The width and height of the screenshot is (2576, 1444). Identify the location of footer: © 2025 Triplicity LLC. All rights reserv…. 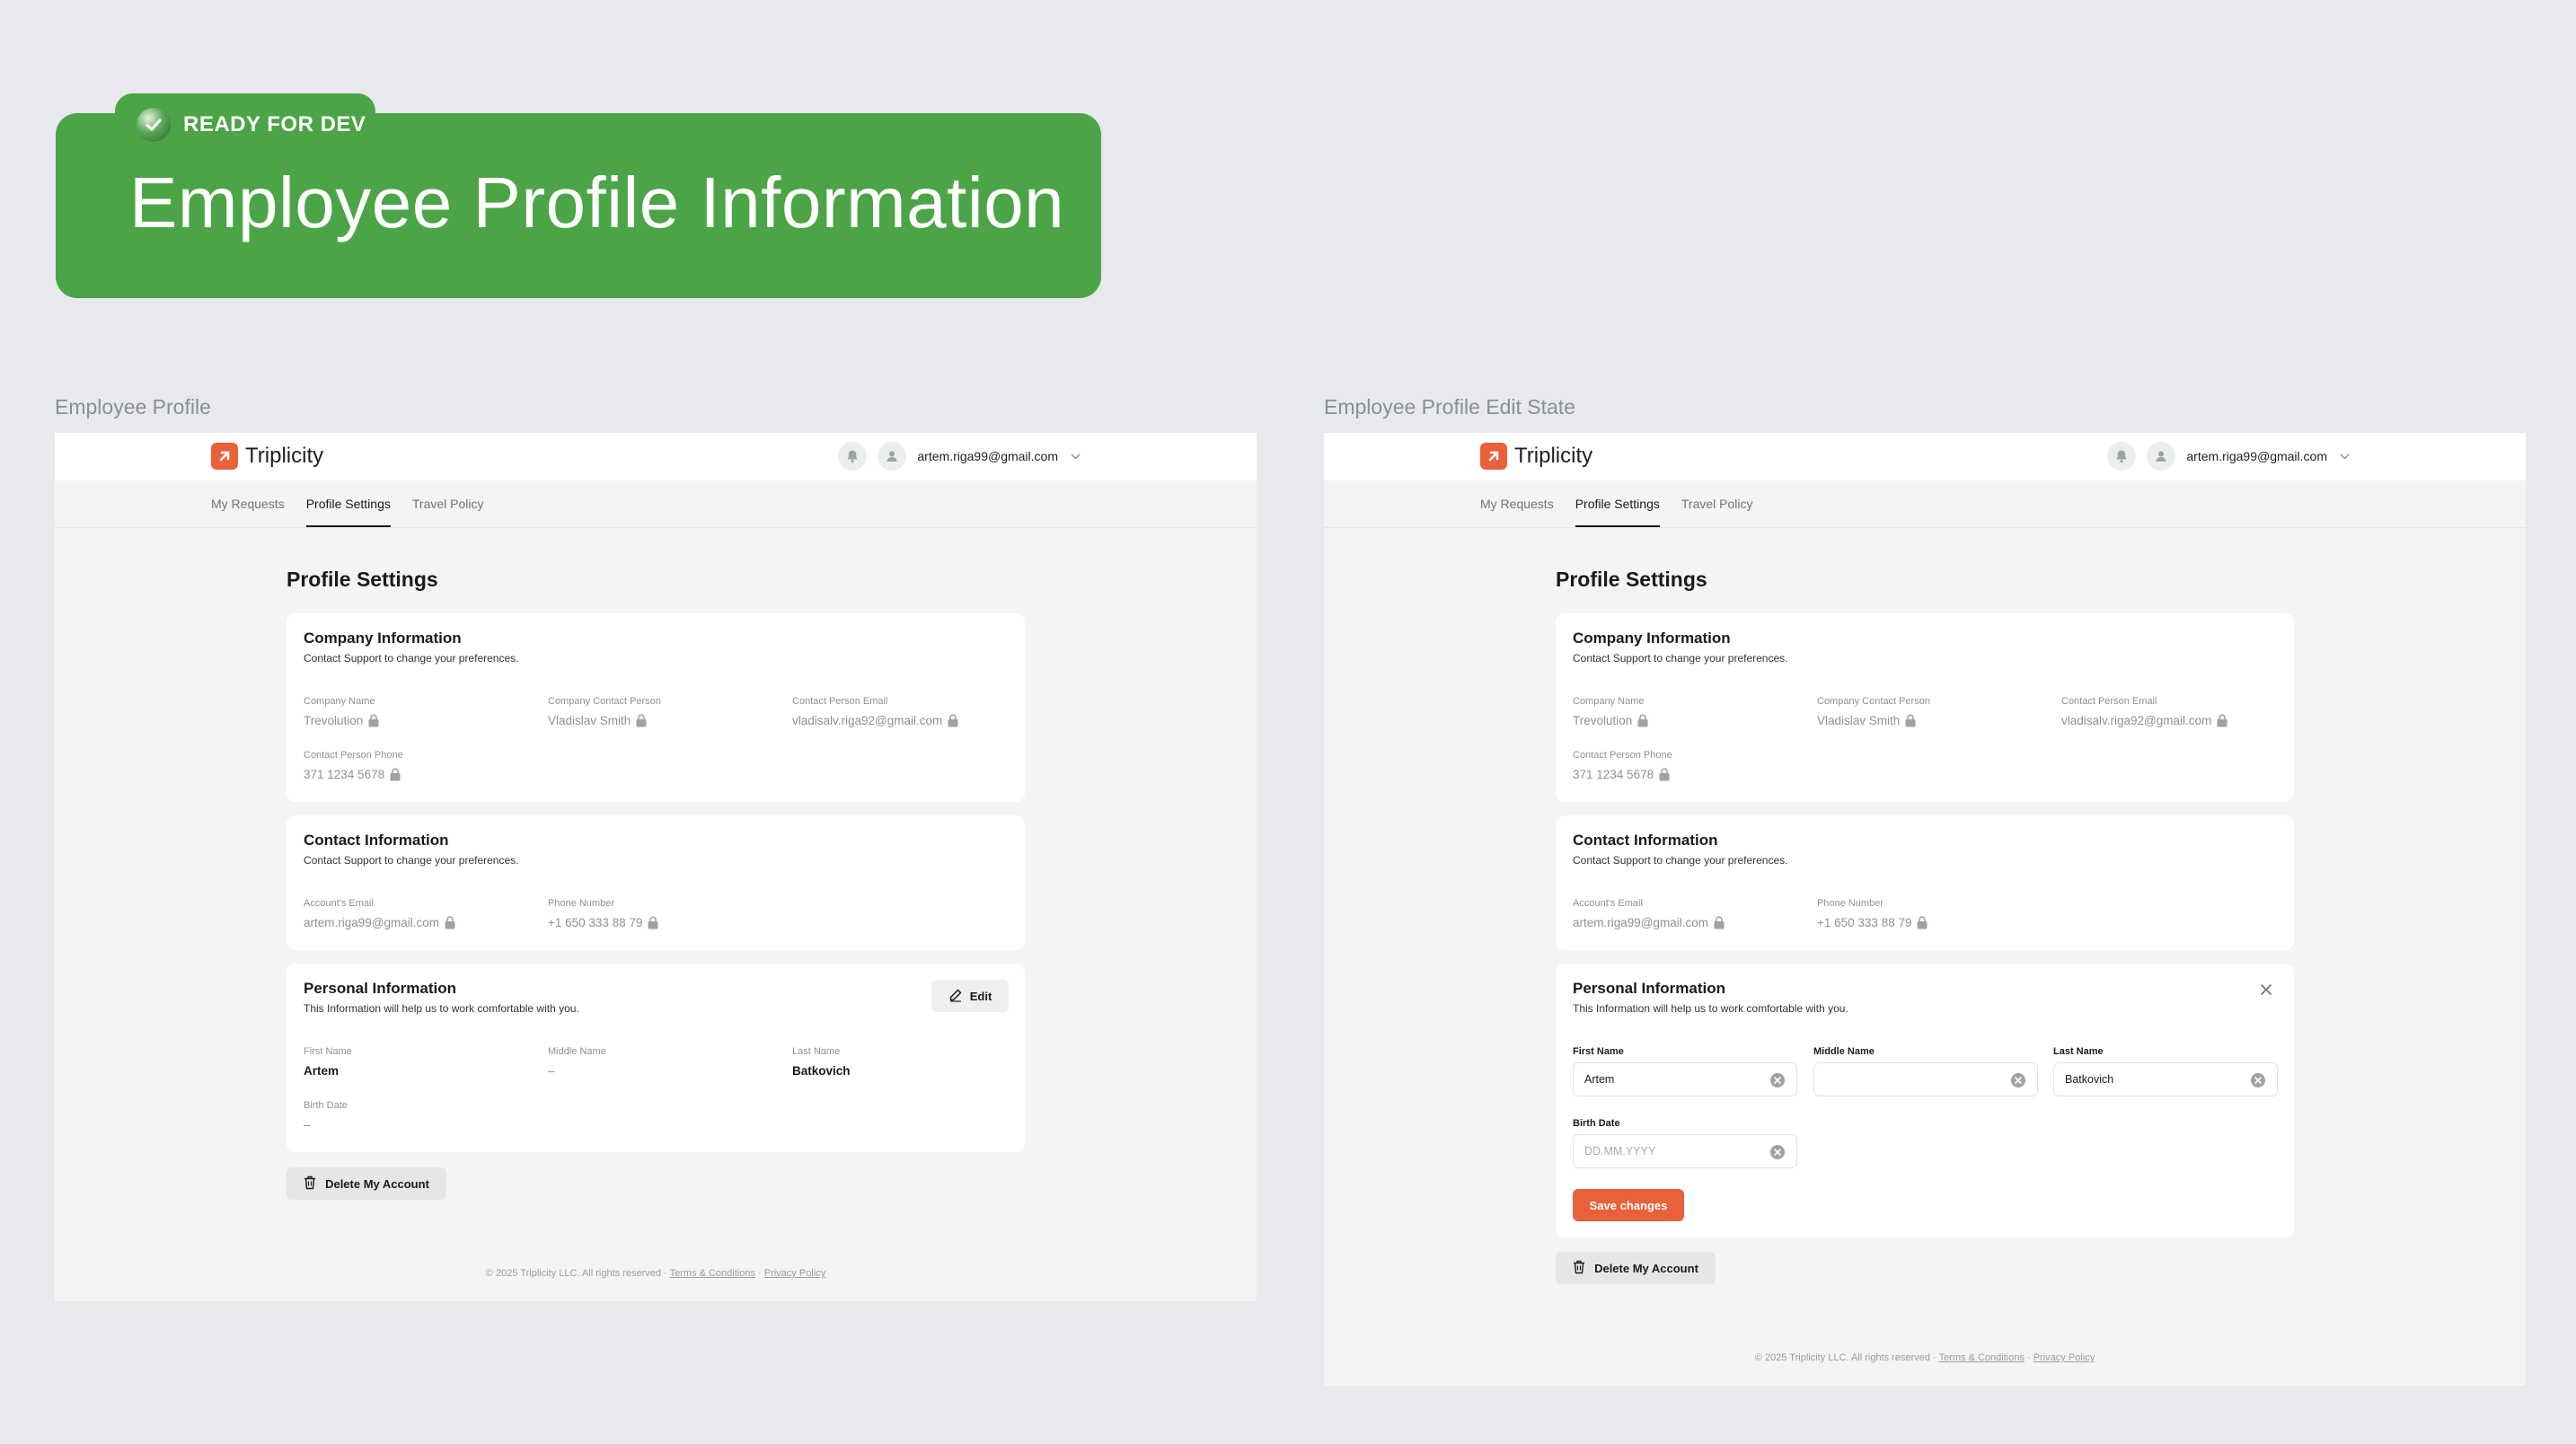
(656, 1273).